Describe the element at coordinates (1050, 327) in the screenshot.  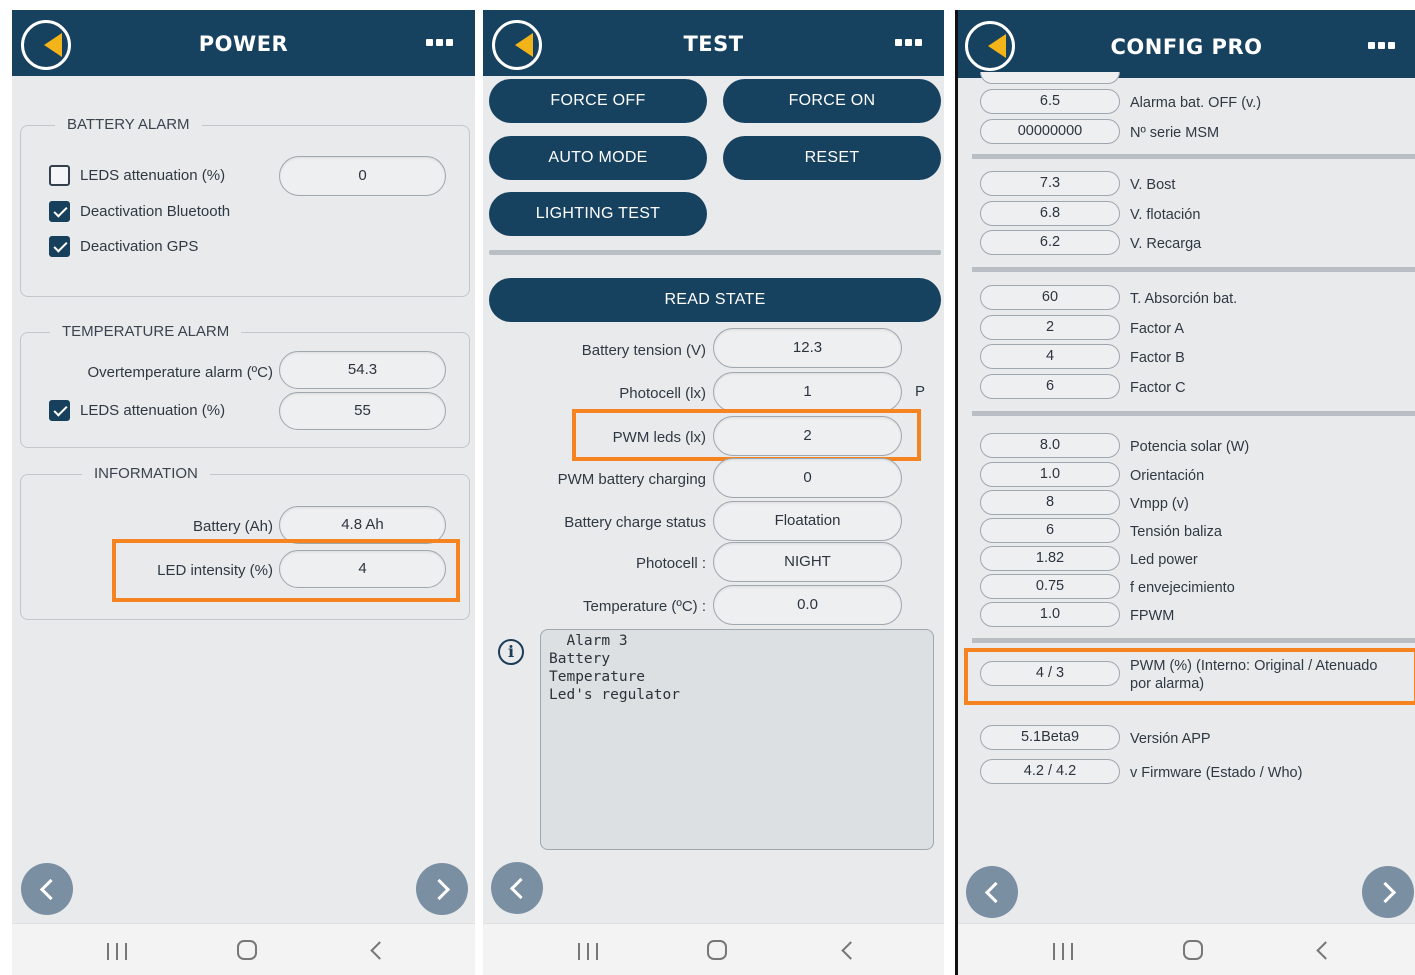
I see `config-value-input: 2` at that location.